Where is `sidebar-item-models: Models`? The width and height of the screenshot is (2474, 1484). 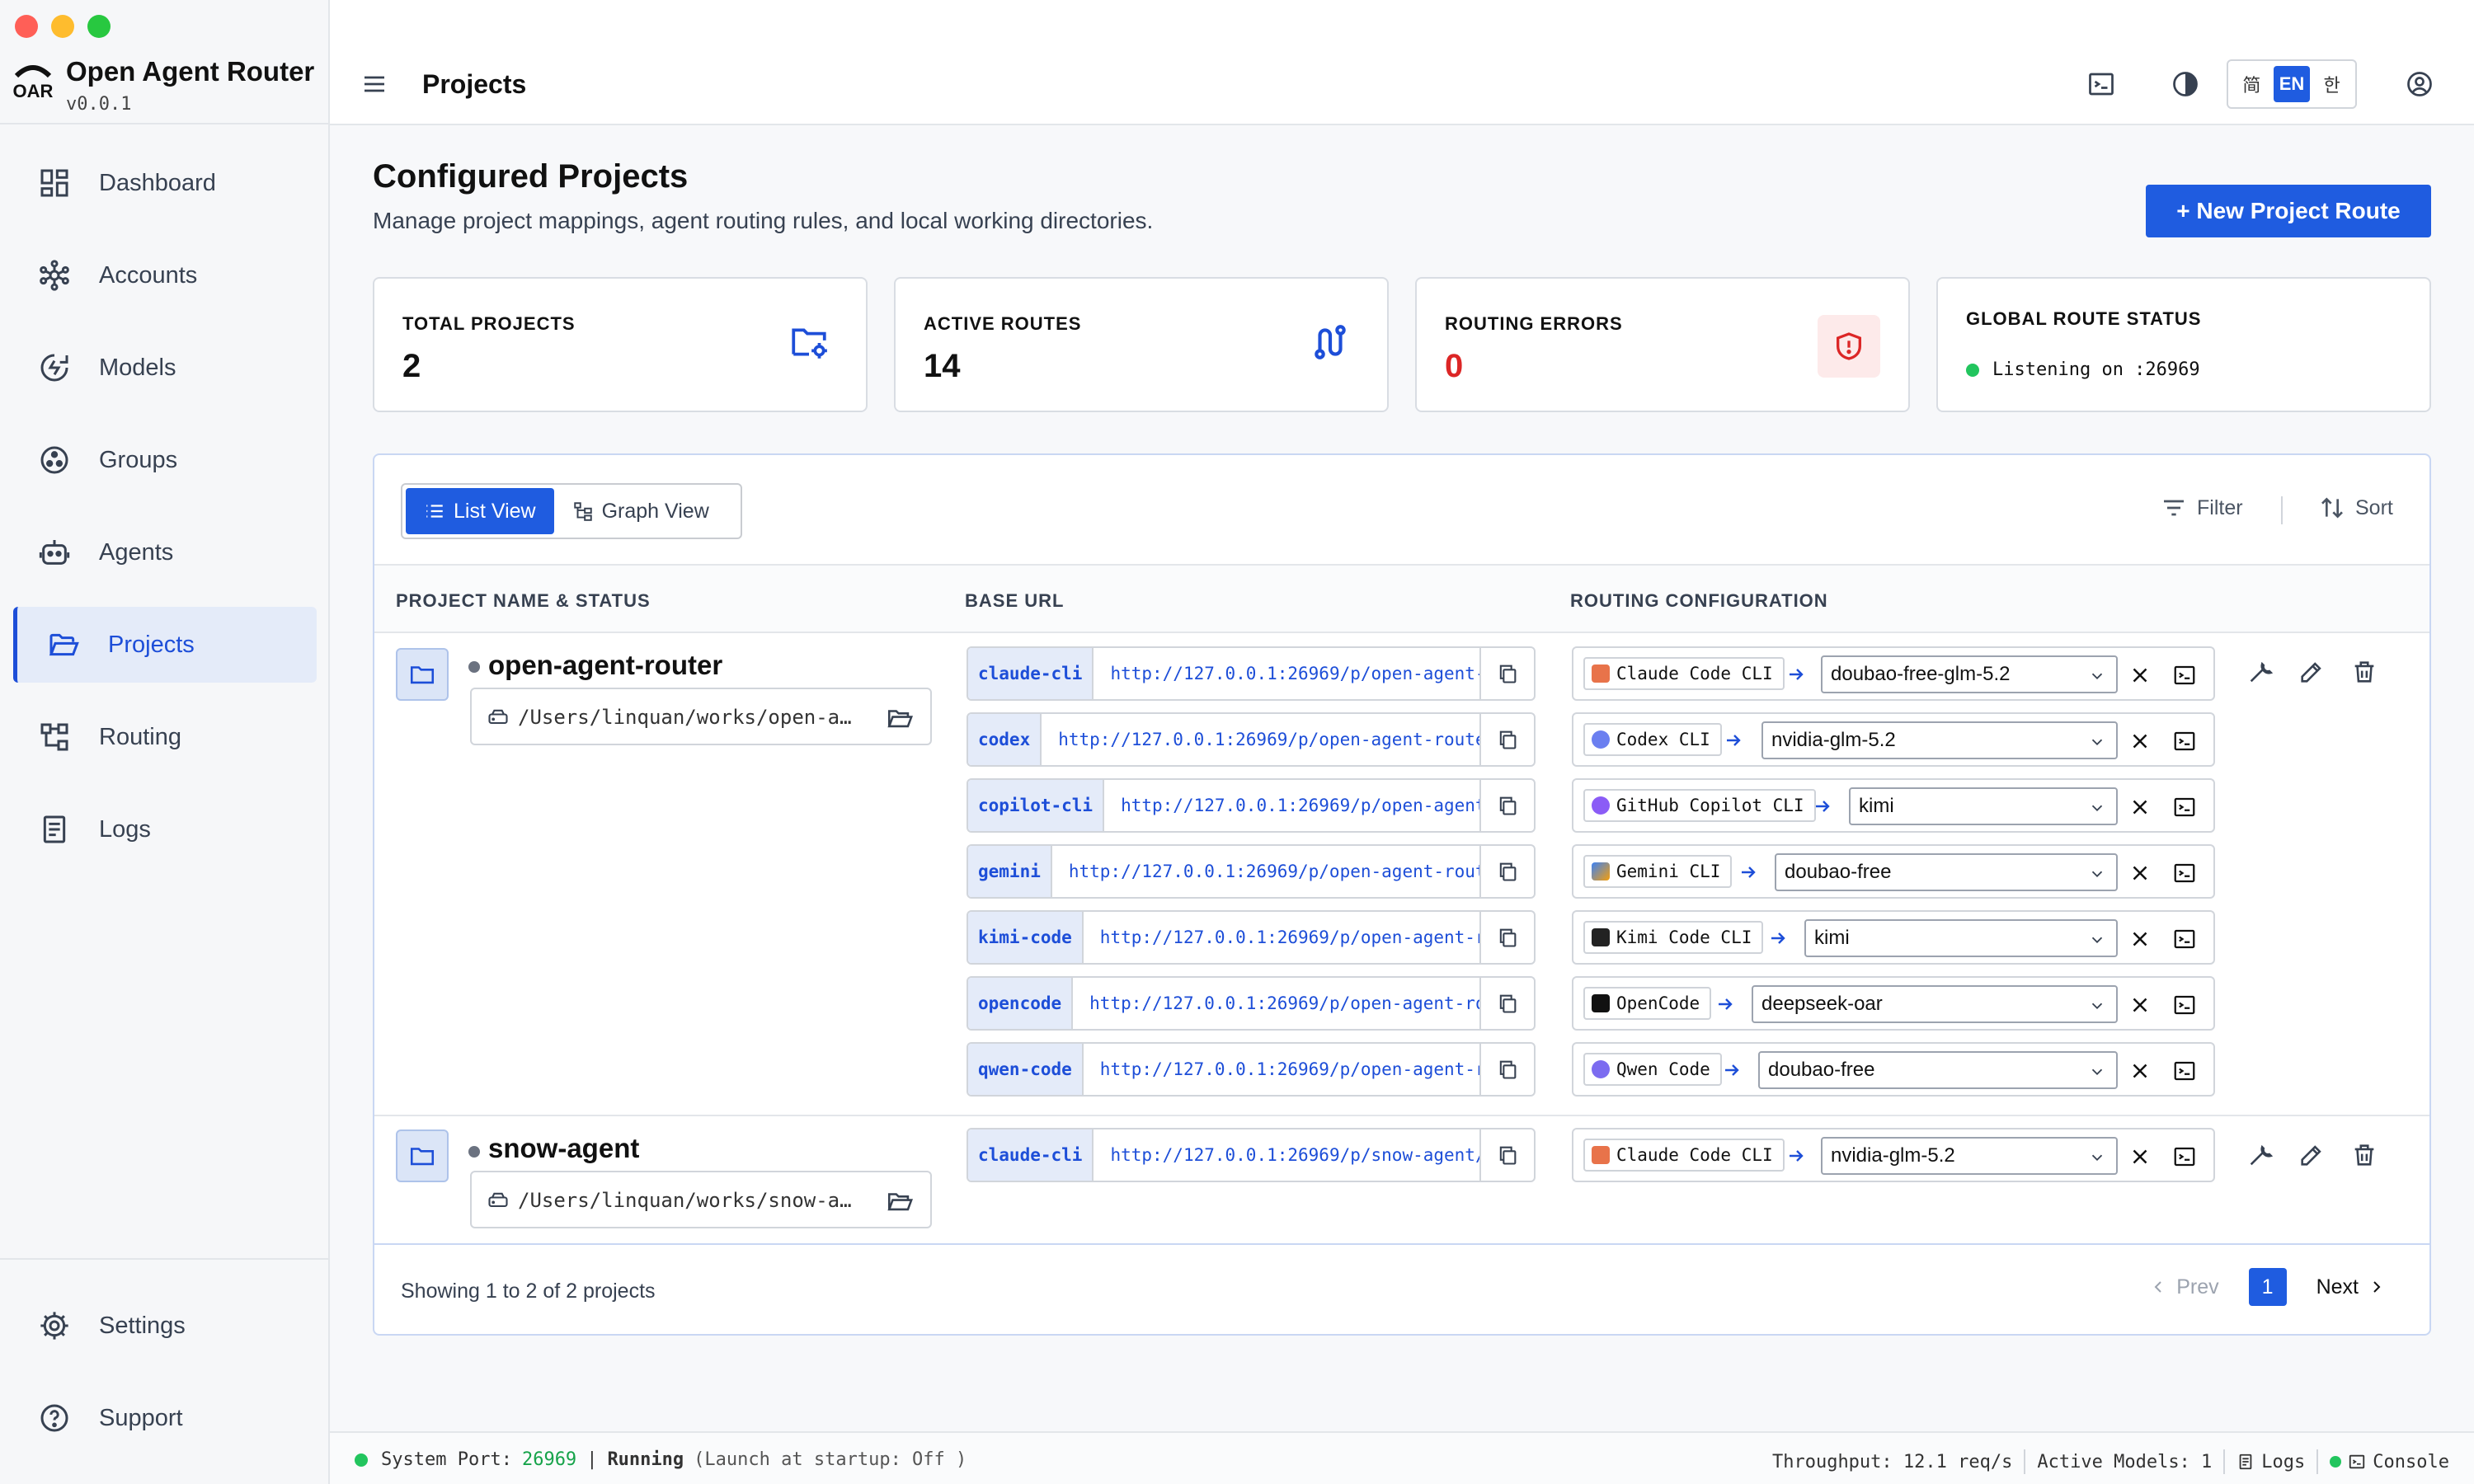
sidebar-item-models: Models is located at coordinates (165, 368).